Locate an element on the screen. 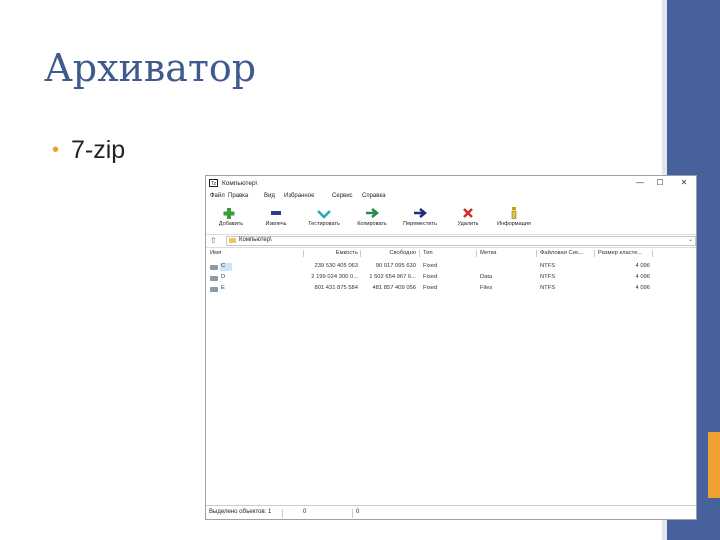  address-text: Компьютер\ is located at coordinates (255, 240).